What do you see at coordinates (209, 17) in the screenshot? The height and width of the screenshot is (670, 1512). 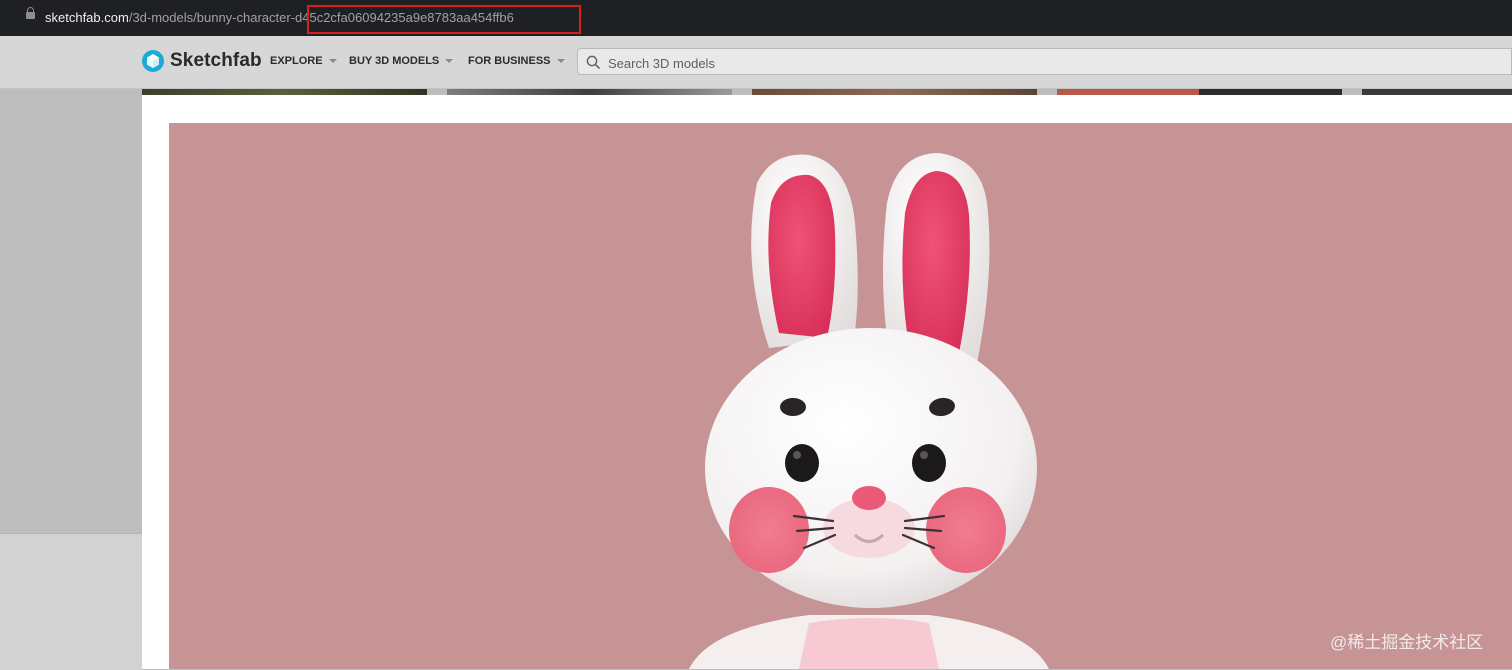 I see `url-path: /3d-models/bunny-character` at bounding box center [209, 17].